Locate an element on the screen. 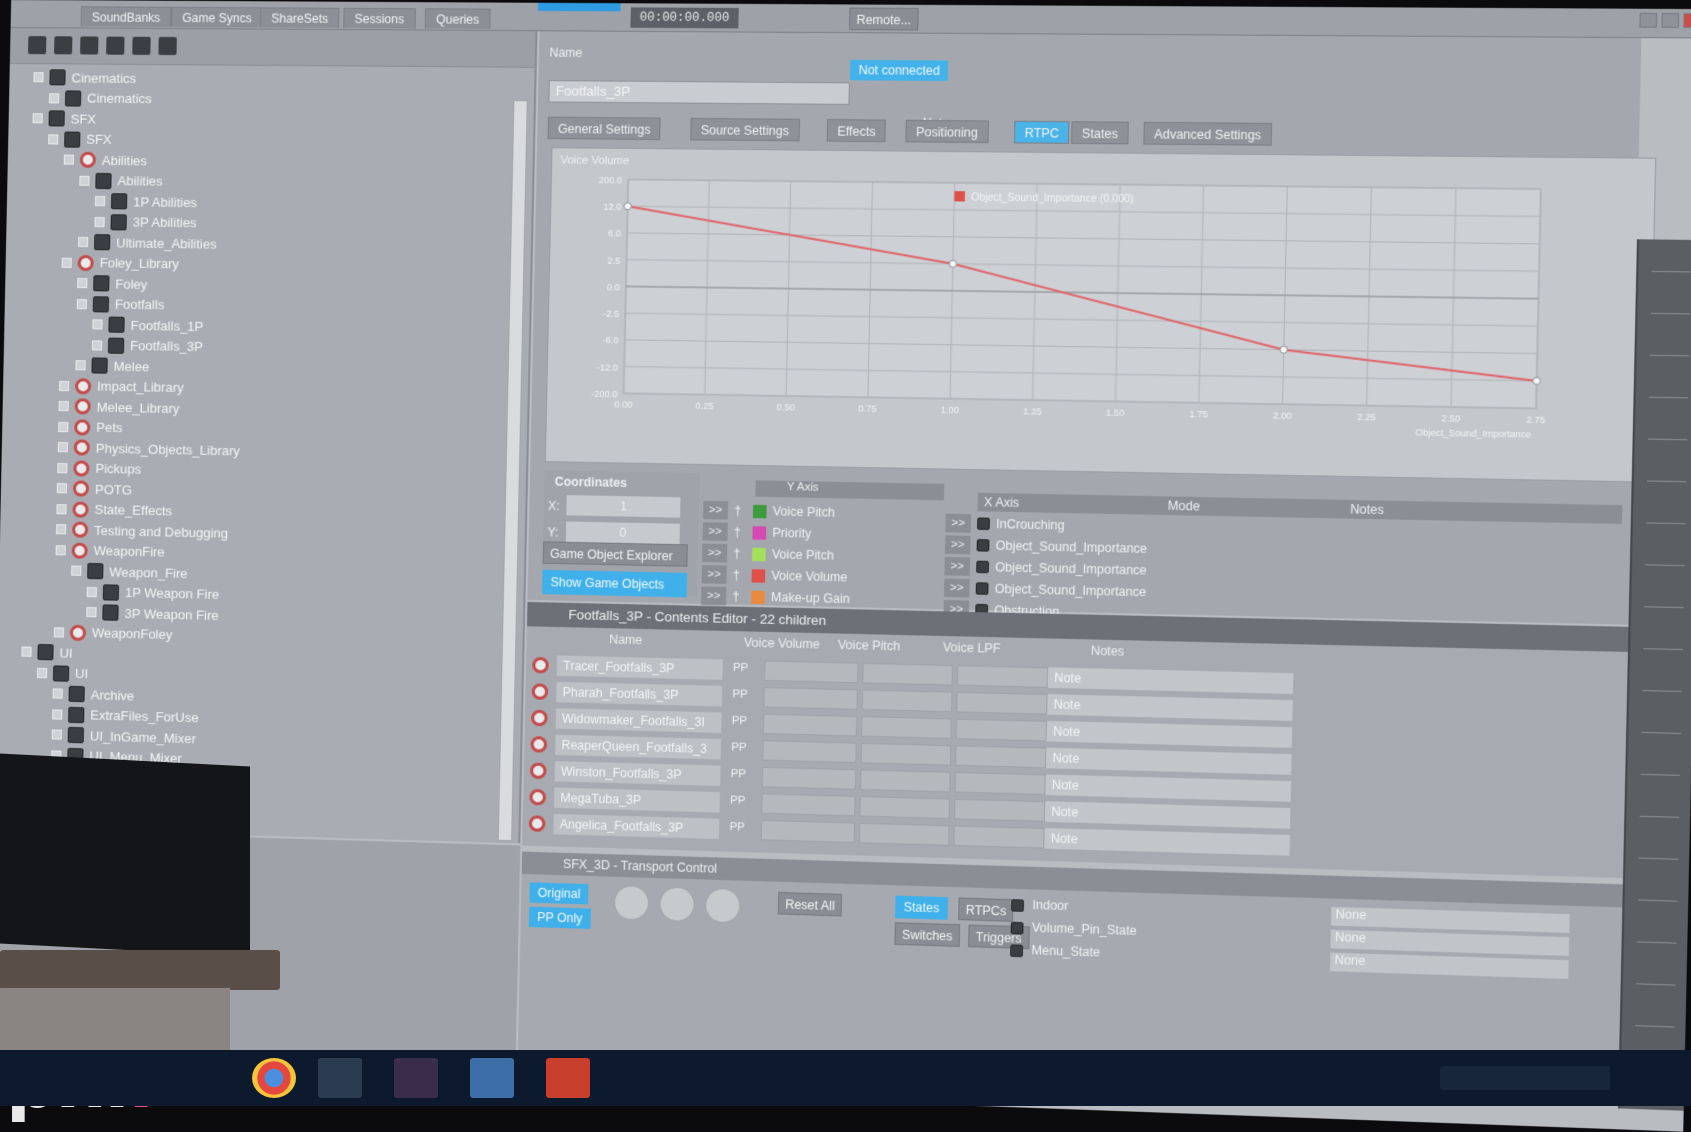 This screenshot has width=1691, height=1132. folder-icon is located at coordinates (89, 45).